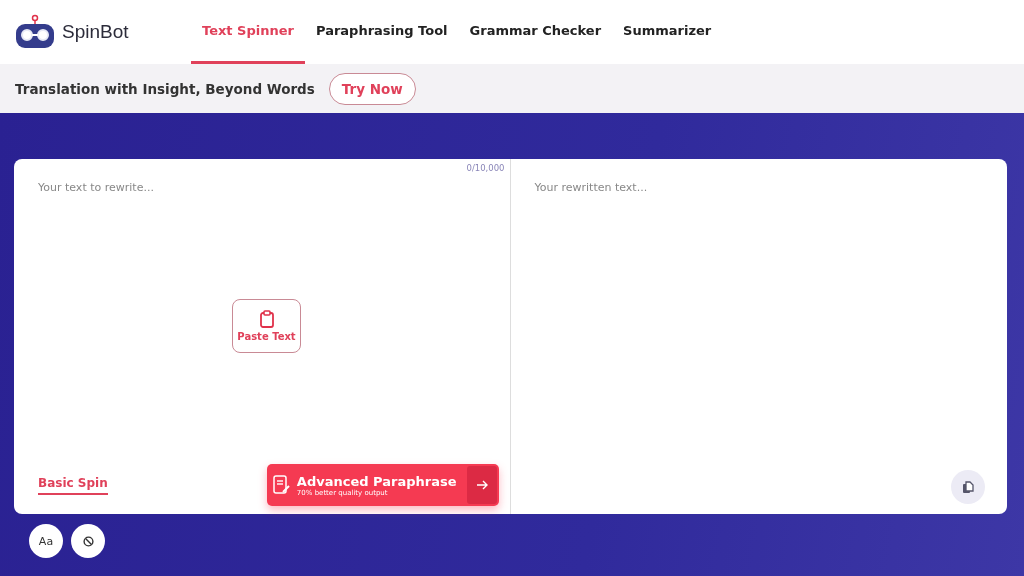 The height and width of the screenshot is (576, 1024). Describe the element at coordinates (372, 88) in the screenshot. I see `try-now-button: Try Now` at that location.